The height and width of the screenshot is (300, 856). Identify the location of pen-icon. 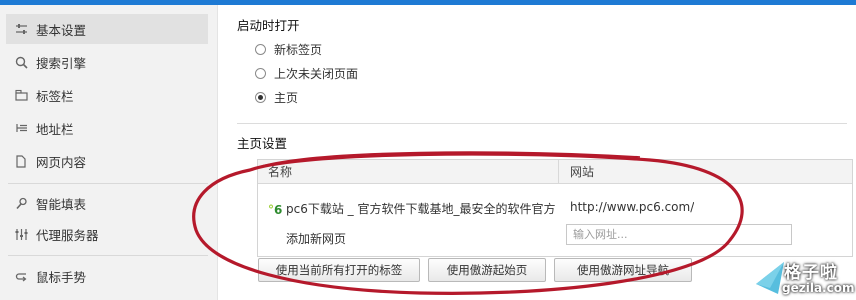
(21, 203).